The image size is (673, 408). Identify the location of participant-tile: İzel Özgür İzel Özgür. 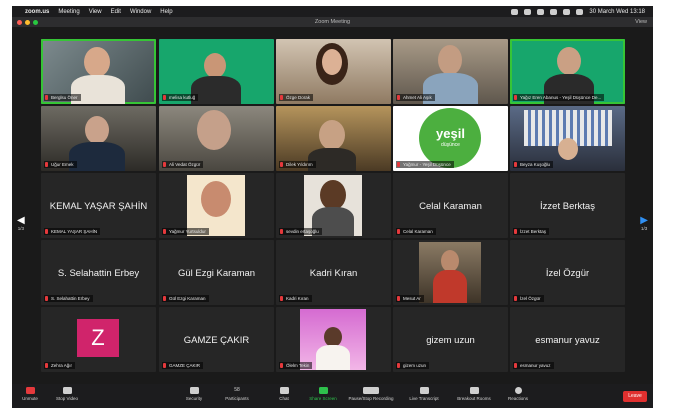
(567, 272).